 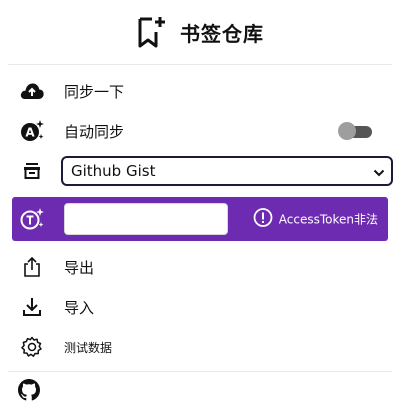 What do you see at coordinates (151, 32) in the screenshot?
I see `bookmark-plus-icon` at bounding box center [151, 32].